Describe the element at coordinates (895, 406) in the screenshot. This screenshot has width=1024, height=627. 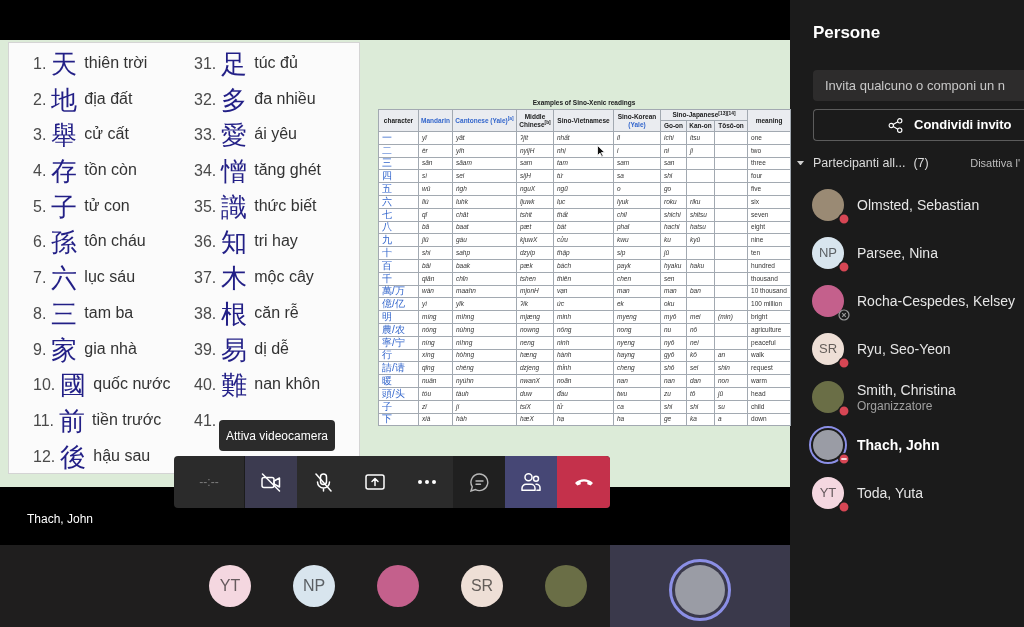
I see `participant-role: Organizzatore` at that location.